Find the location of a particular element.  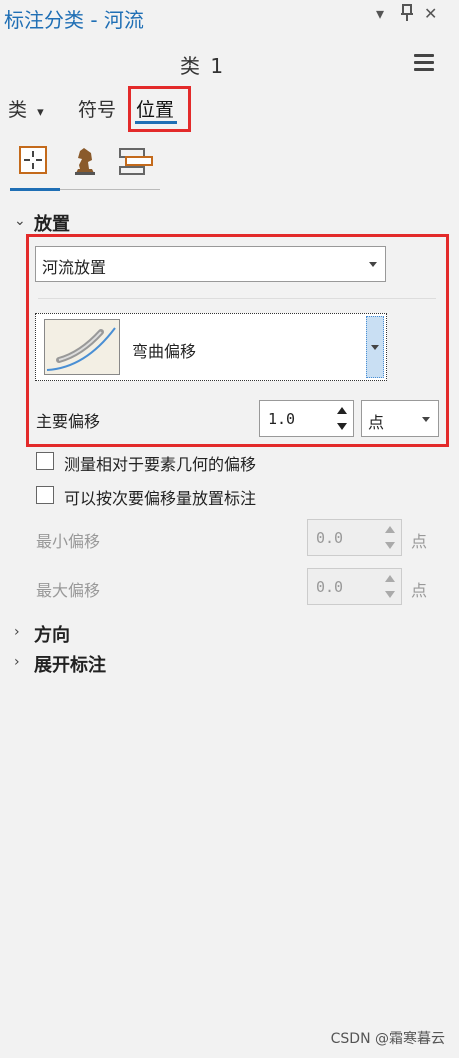

max-offset-value: 0.0 is located at coordinates (330, 587).